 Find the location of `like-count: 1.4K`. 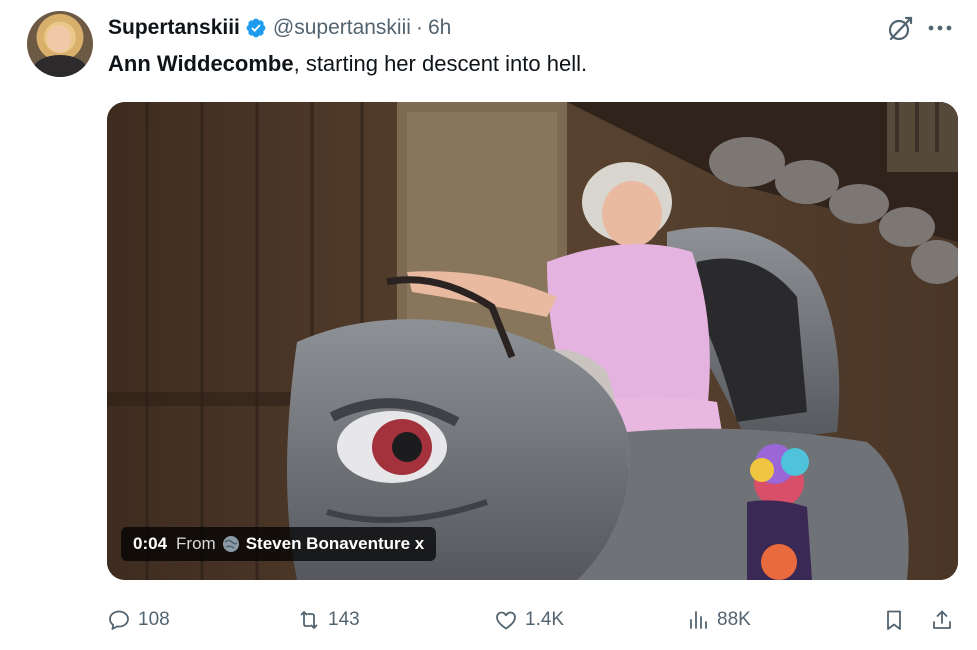

like-count: 1.4K is located at coordinates (545, 619).